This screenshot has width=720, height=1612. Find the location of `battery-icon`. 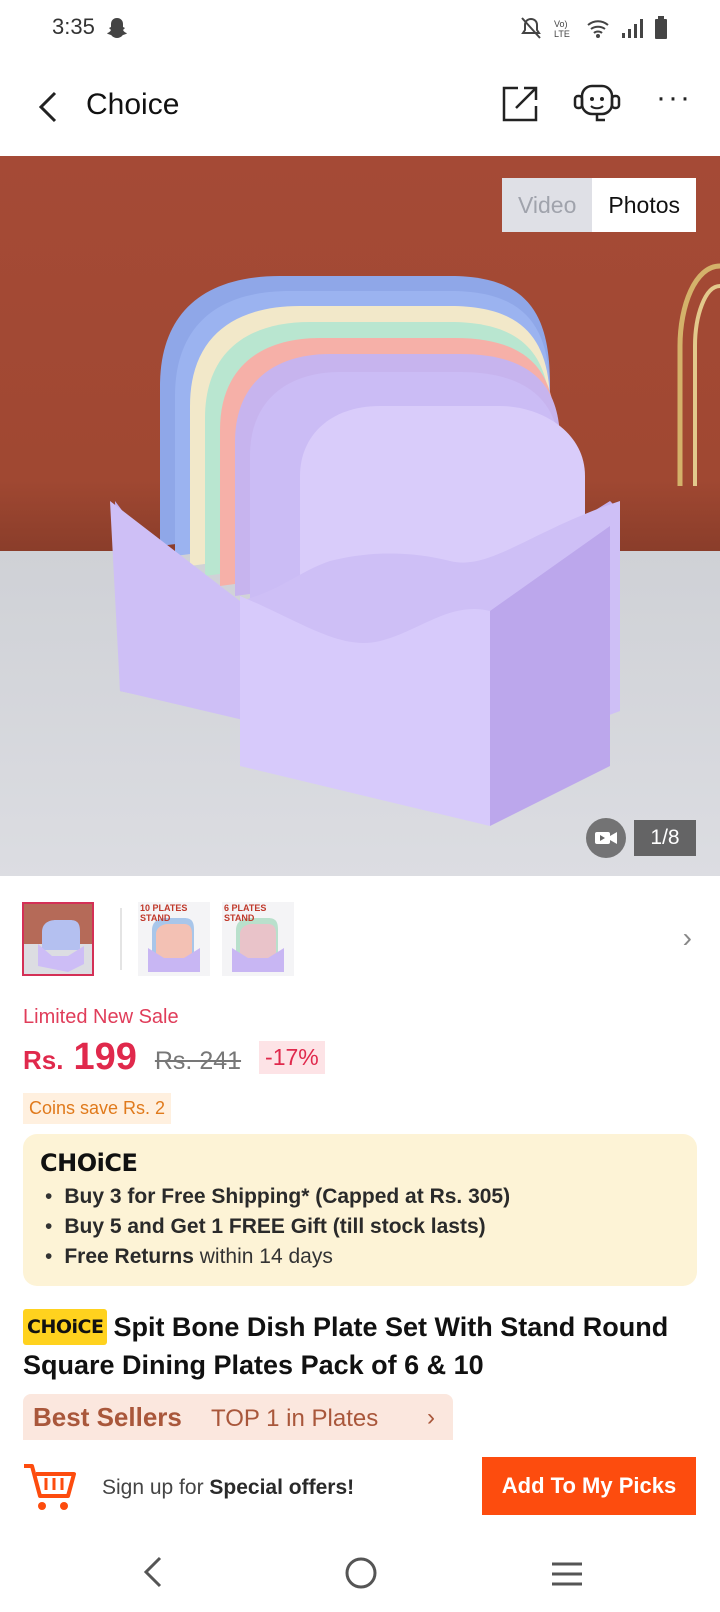

battery-icon is located at coordinates (661, 30).